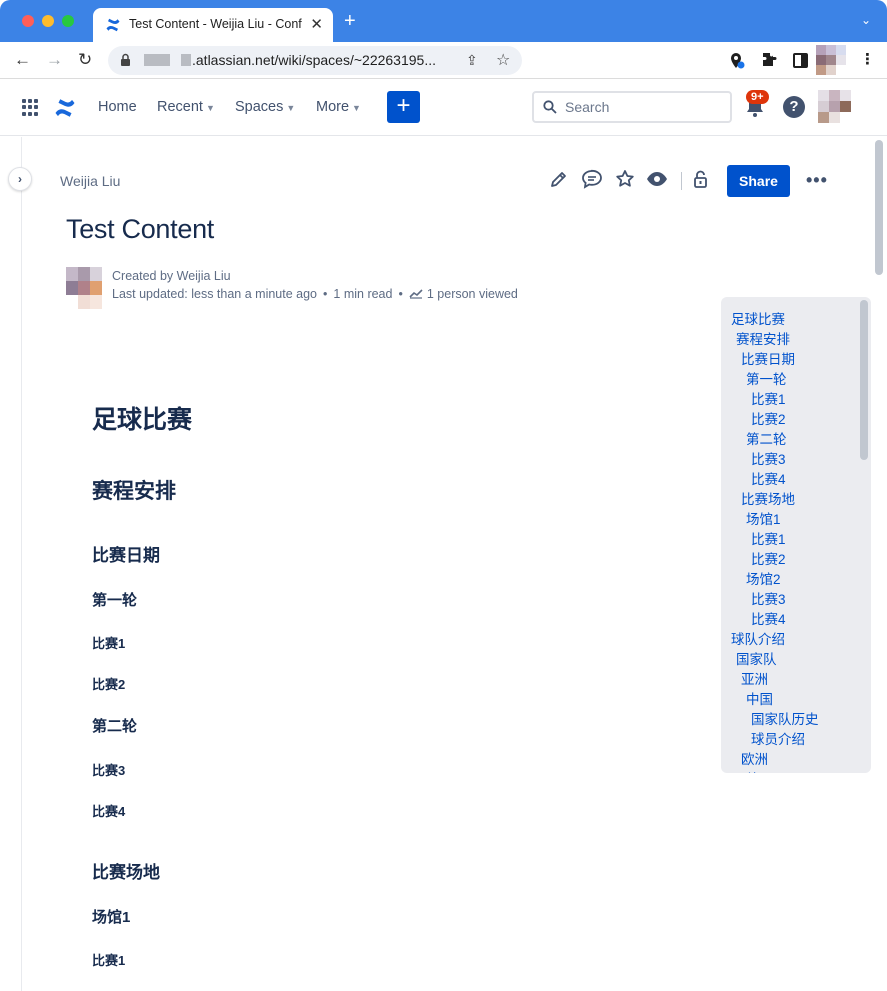 This screenshot has height=991, width=887. What do you see at coordinates (758, 181) in the screenshot?
I see `share-button: Share` at bounding box center [758, 181].